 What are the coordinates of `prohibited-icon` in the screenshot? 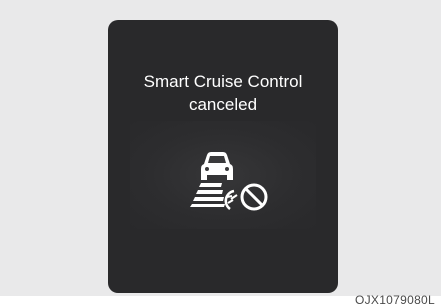 It's located at (254, 197).